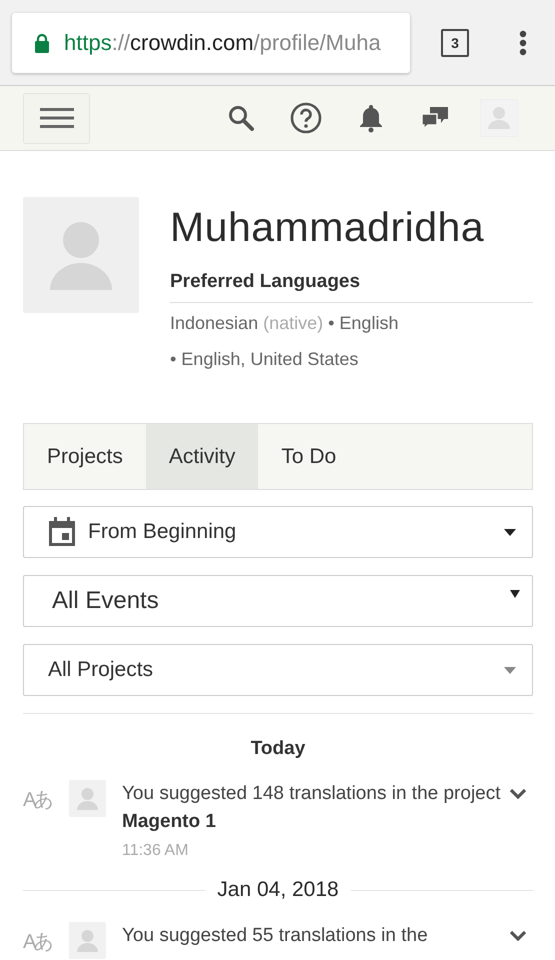 The image size is (555, 960). I want to click on filter-select: From Beginning, so click(278, 532).